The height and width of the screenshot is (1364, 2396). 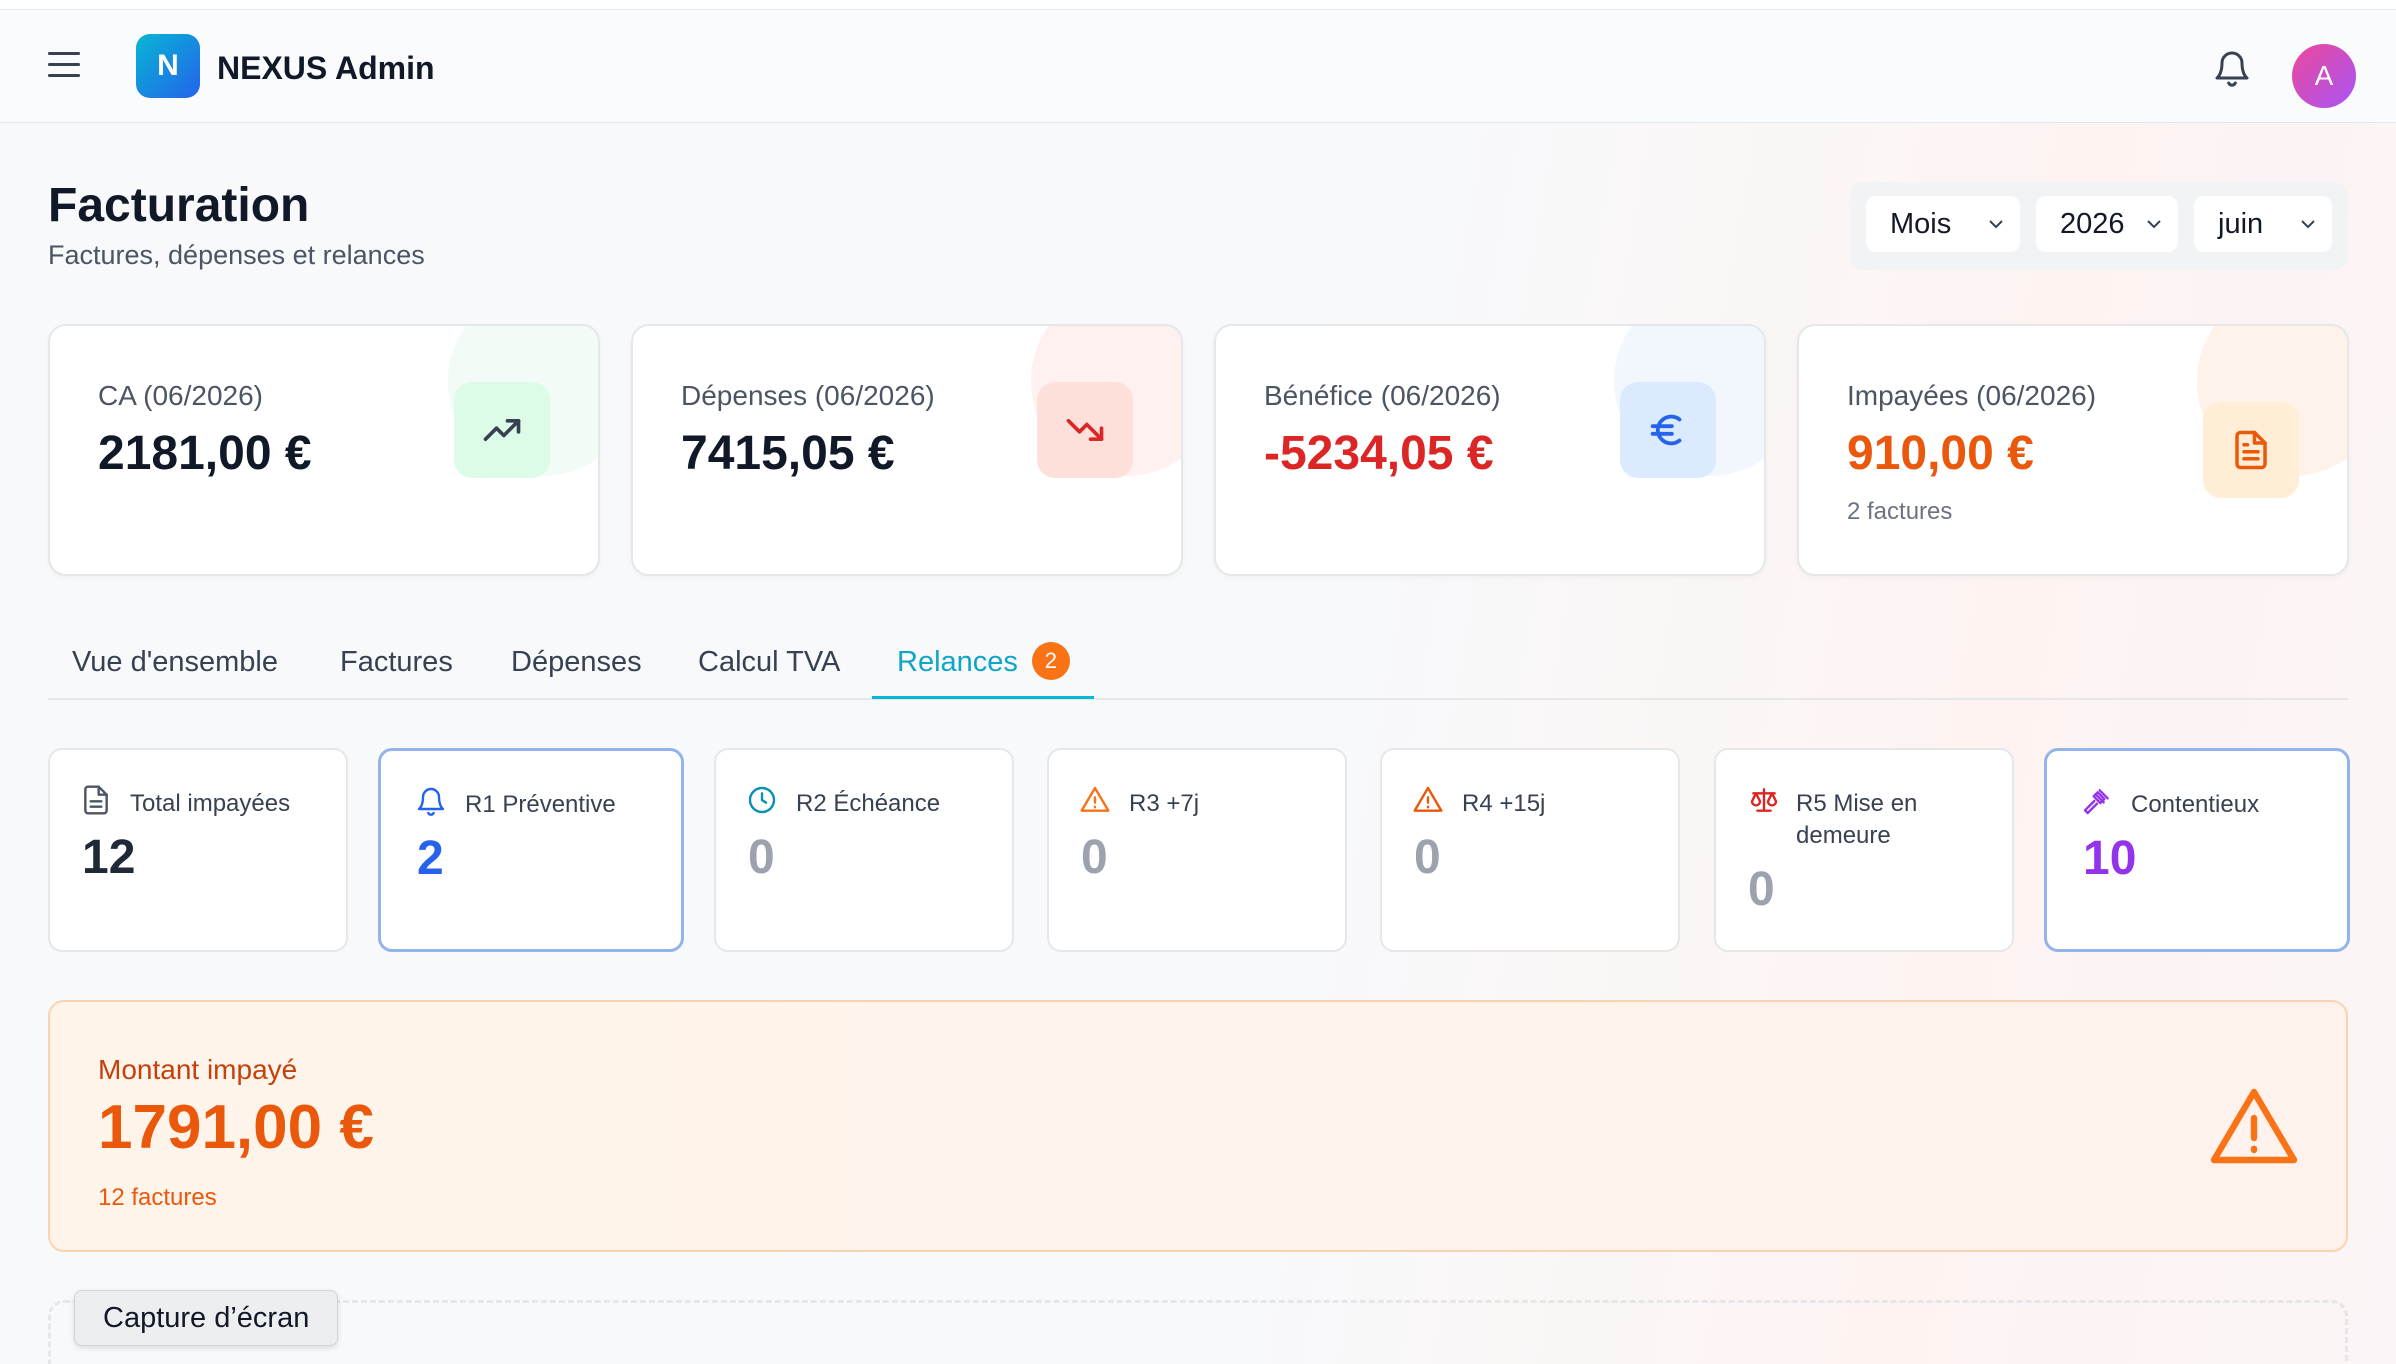 What do you see at coordinates (1972, 395) in the screenshot?
I see `kpi-label: Impayées (06/2026)` at bounding box center [1972, 395].